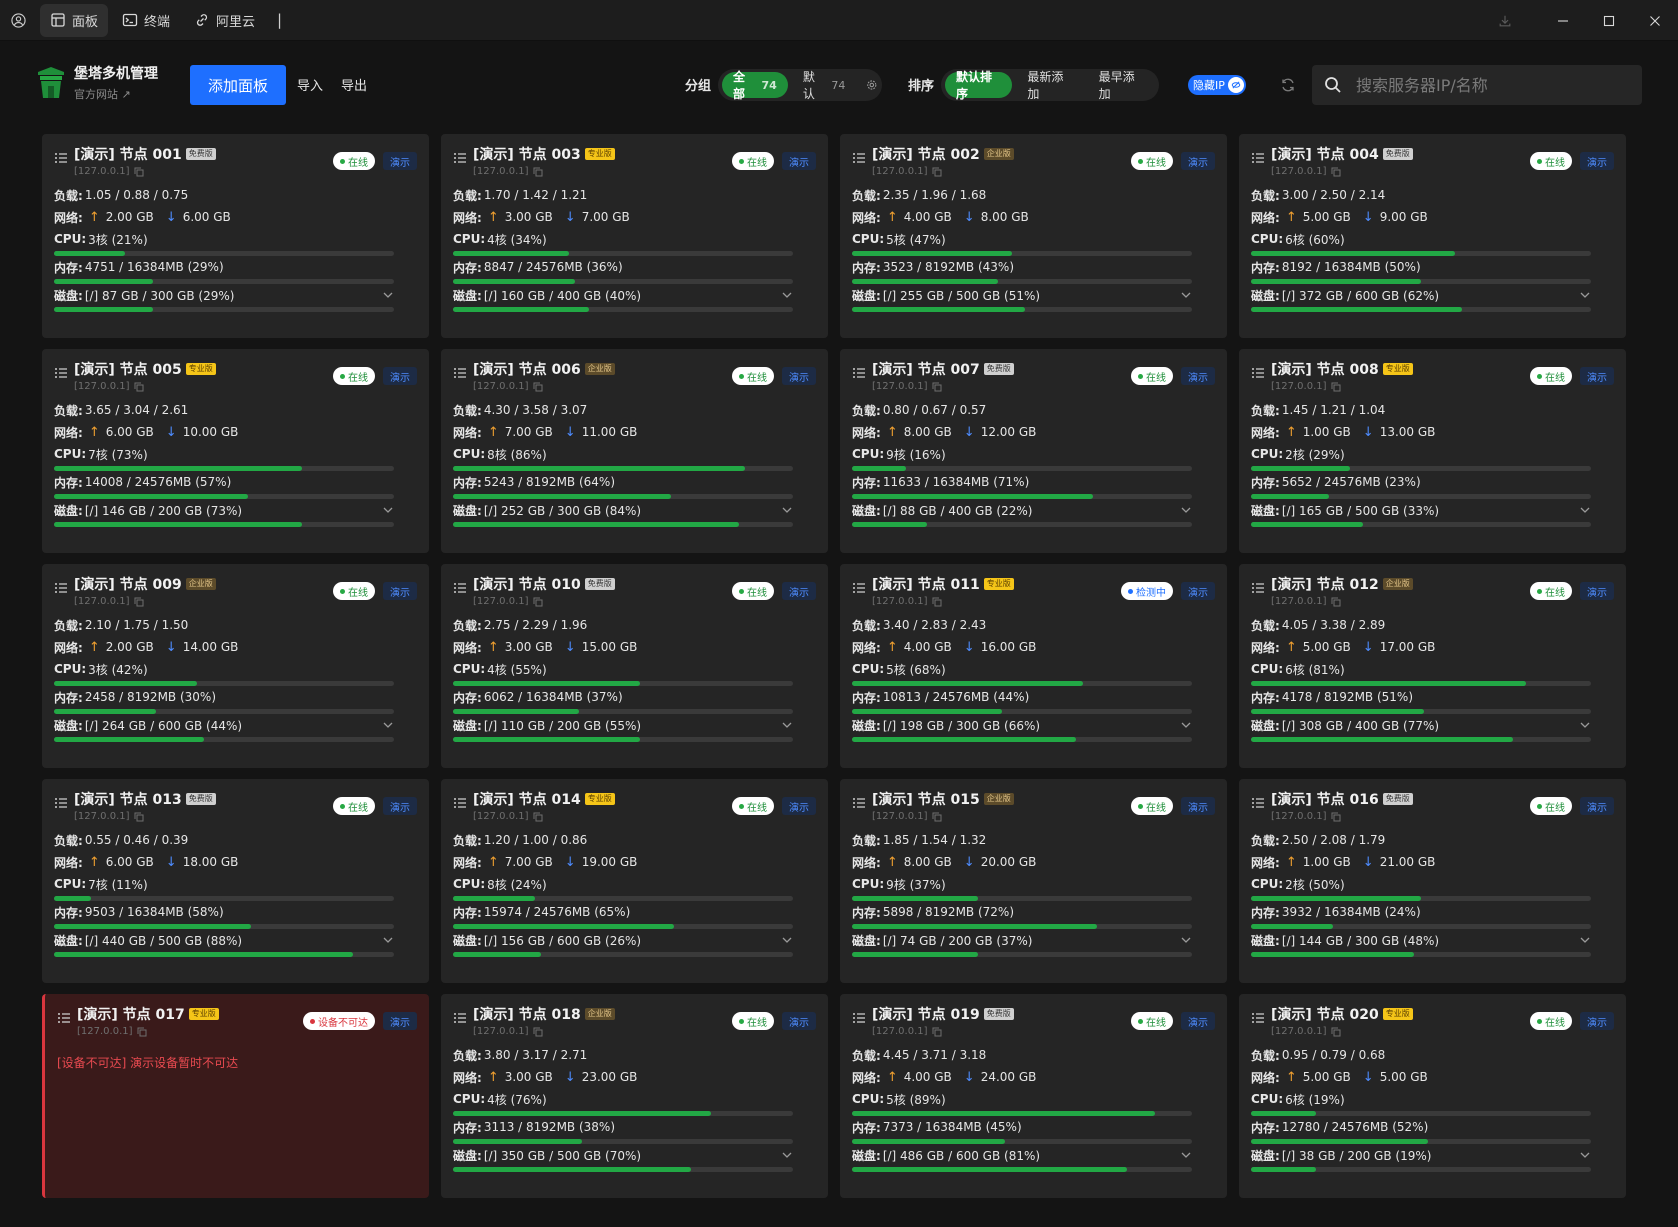 The image size is (1678, 1227). What do you see at coordinates (527, 799) in the screenshot?
I see `server-title: [演示] 节点 014` at bounding box center [527, 799].